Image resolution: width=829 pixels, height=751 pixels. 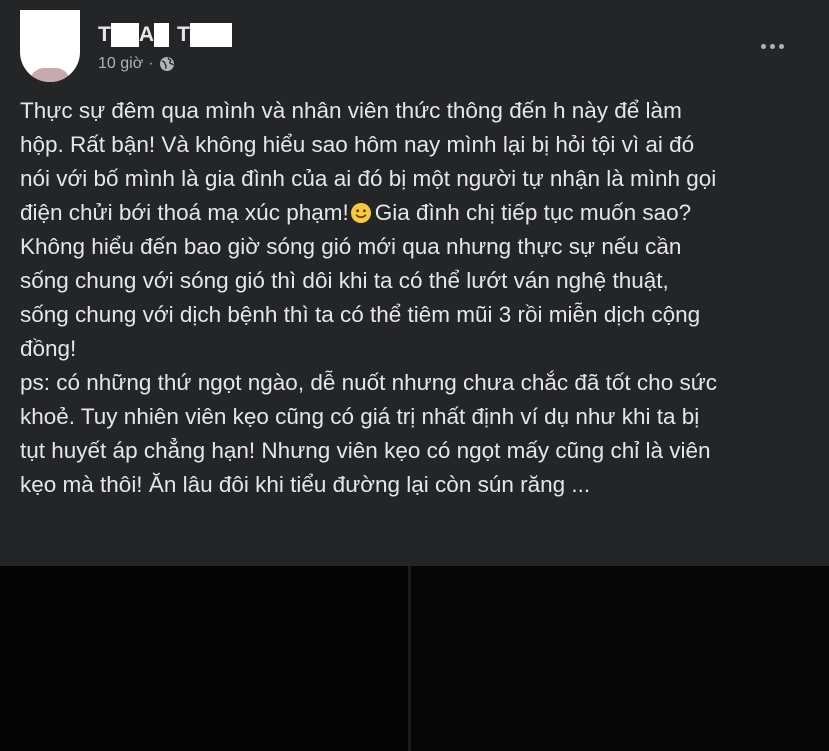 I want to click on post-timestamp: 10 giờ, so click(x=120, y=64).